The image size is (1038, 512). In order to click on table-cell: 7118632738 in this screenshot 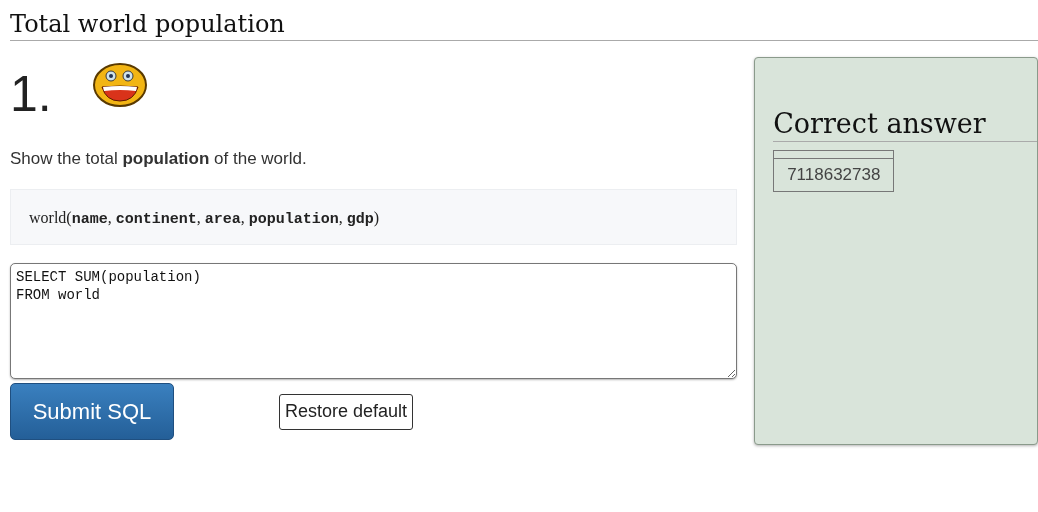, I will do `click(833, 175)`.